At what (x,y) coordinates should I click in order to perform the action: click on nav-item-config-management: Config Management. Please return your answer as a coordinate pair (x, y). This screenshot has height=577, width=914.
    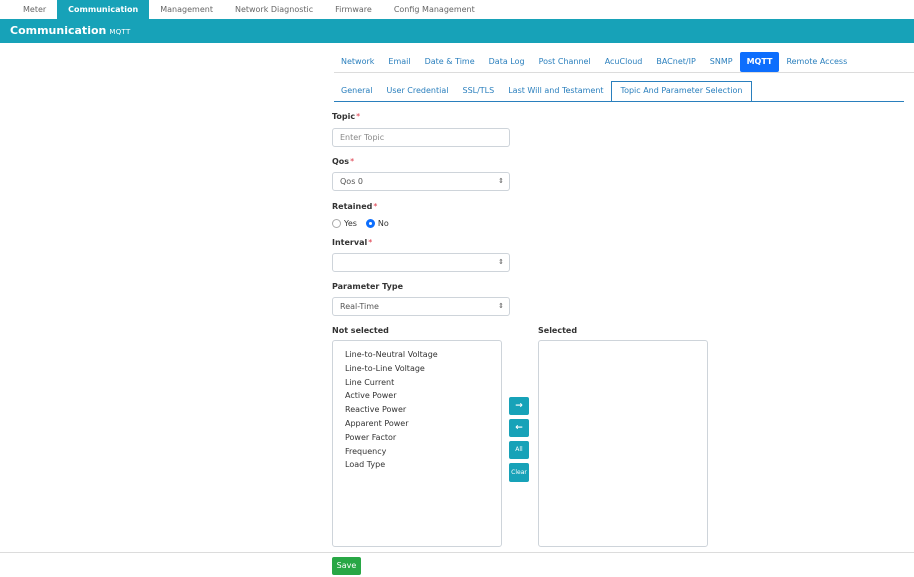
    Looking at the image, I should click on (434, 9).